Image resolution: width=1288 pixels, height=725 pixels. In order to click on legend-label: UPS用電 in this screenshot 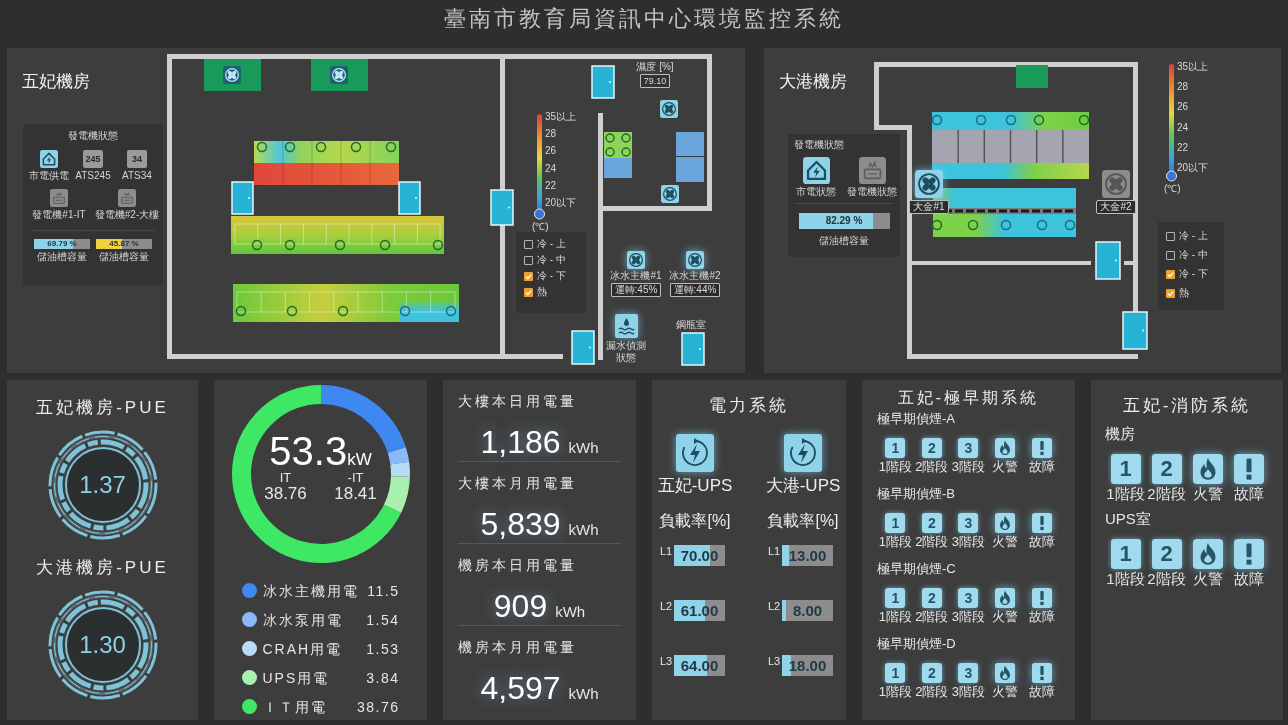, I will do `click(296, 677)`.